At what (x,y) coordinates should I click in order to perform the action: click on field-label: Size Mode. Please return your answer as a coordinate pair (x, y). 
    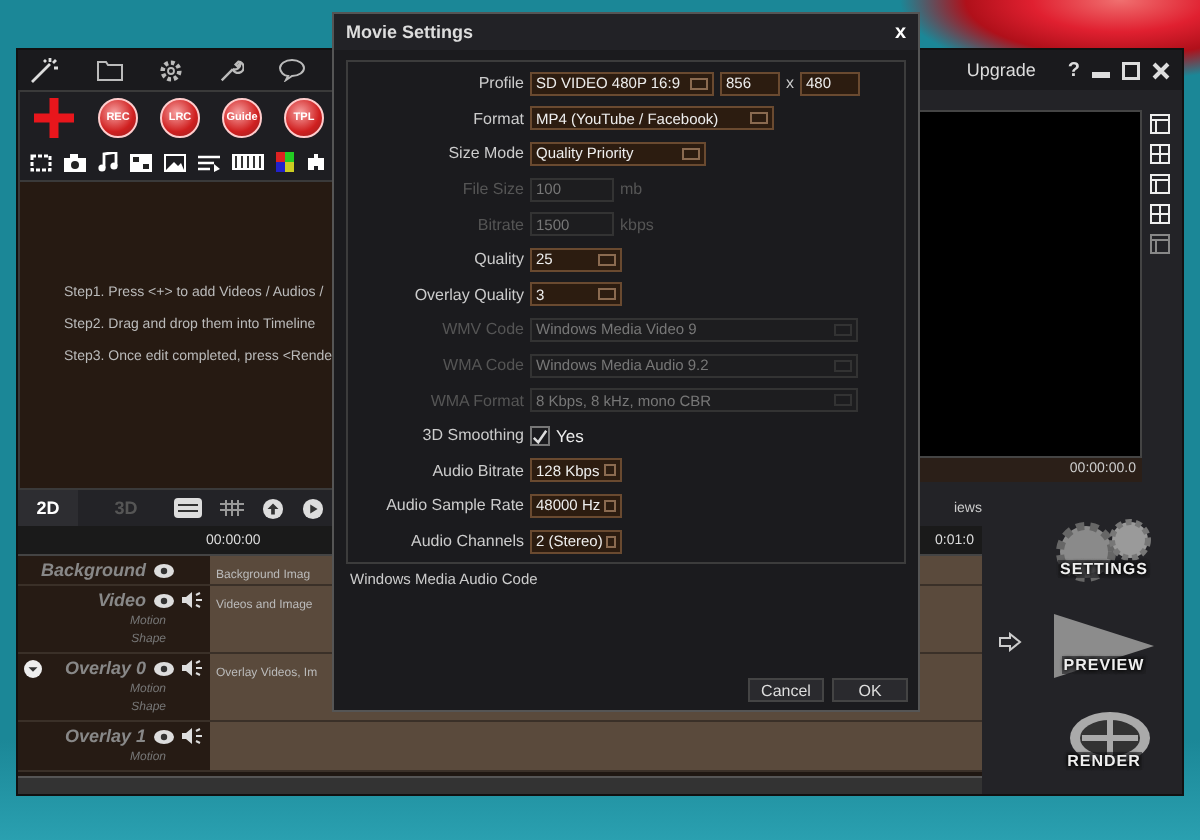
    Looking at the image, I should click on (485, 153).